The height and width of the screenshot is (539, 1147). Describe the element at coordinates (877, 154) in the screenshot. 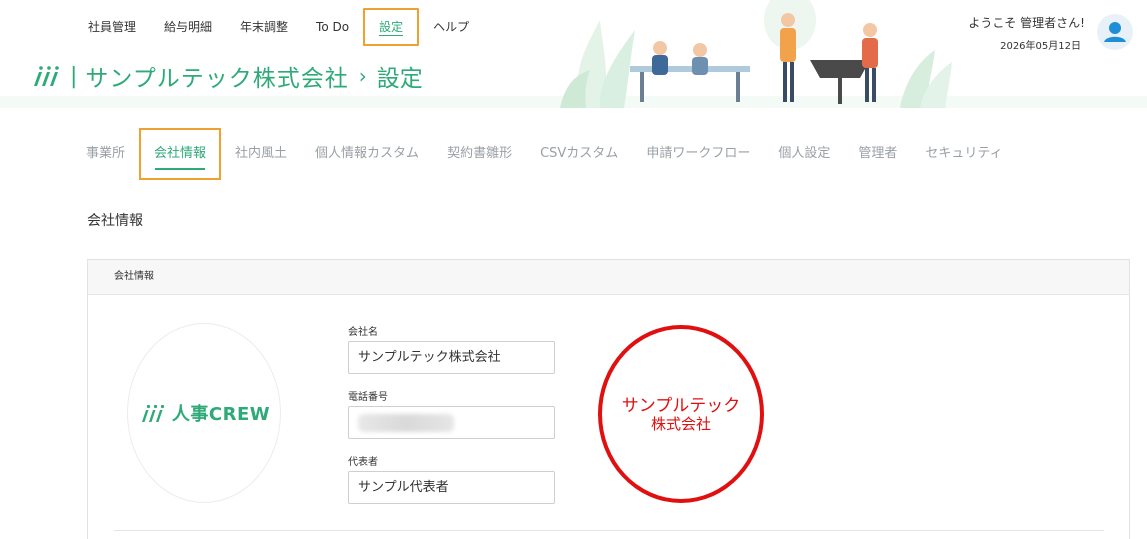

I see `tab-administrators: 管理者` at that location.